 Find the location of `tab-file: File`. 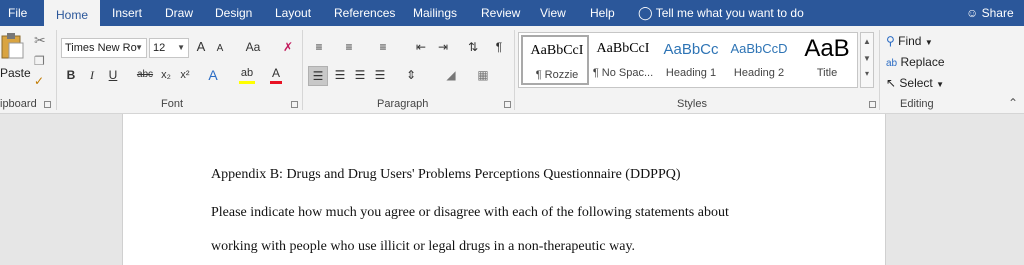

tab-file: File is located at coordinates (17, 13).